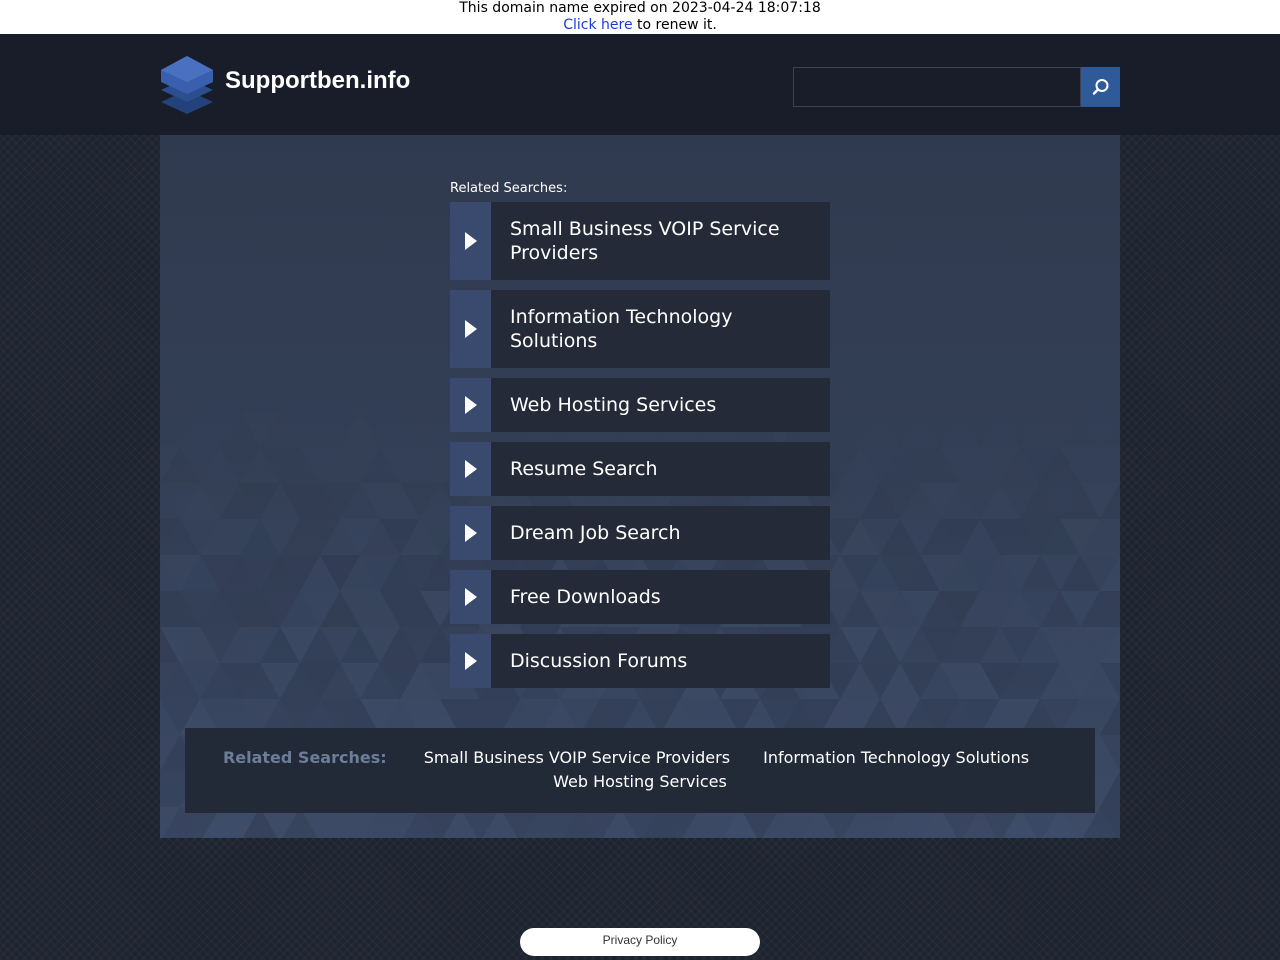  What do you see at coordinates (660, 241) in the screenshot?
I see `related-link-label: Small Business VOIP Service Providers` at bounding box center [660, 241].